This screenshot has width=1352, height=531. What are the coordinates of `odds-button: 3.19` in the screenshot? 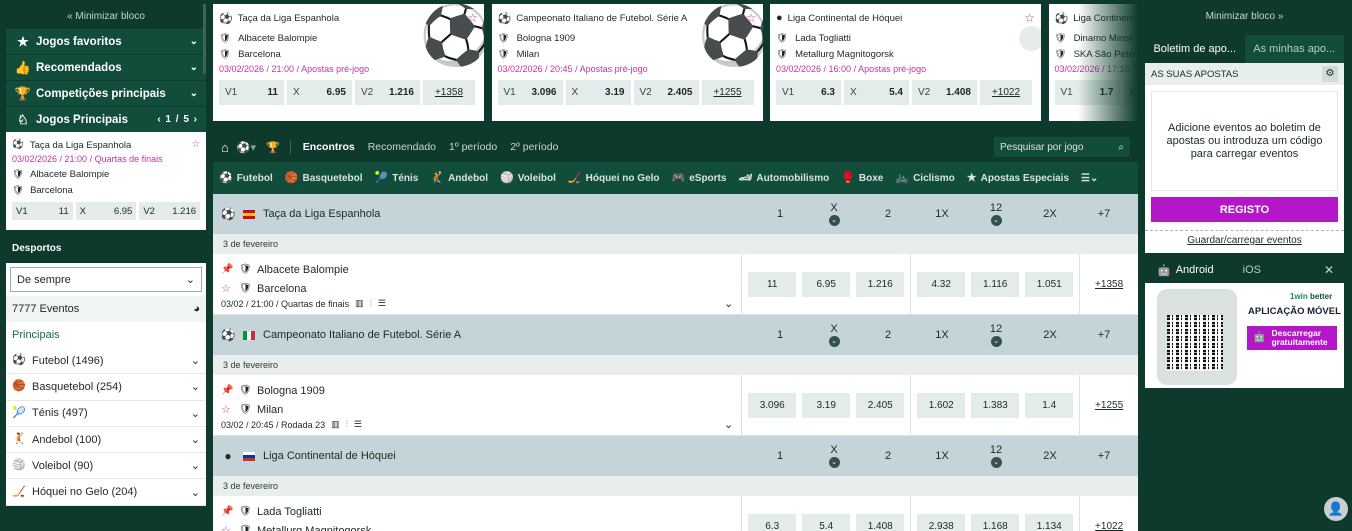 It's located at (826, 405).